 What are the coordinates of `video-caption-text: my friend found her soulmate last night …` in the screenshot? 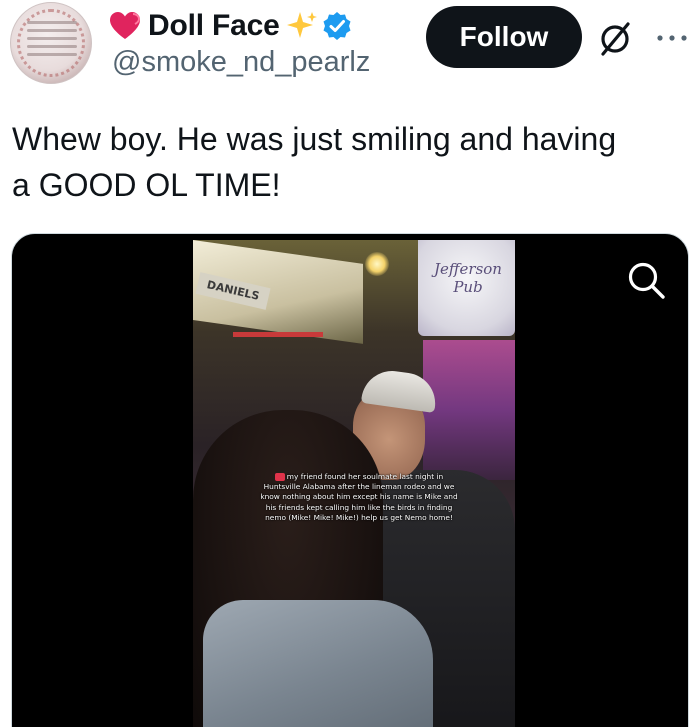 It's located at (359, 497).